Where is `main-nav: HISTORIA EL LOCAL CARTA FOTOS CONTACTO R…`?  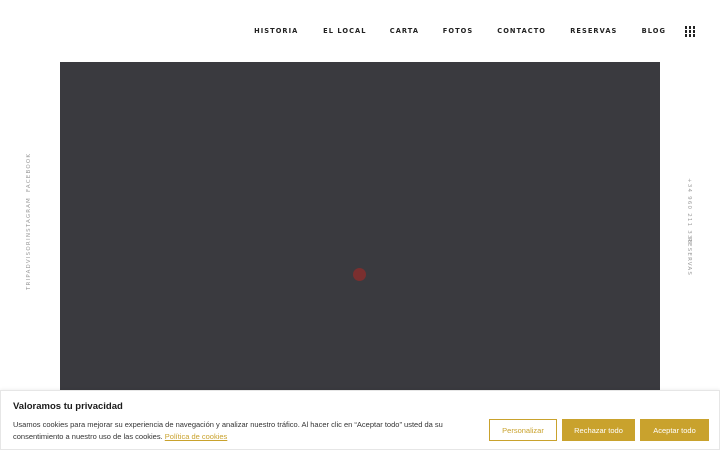 main-nav: HISTORIA EL LOCAL CARTA FOTOS CONTACTO R… is located at coordinates (463, 31).